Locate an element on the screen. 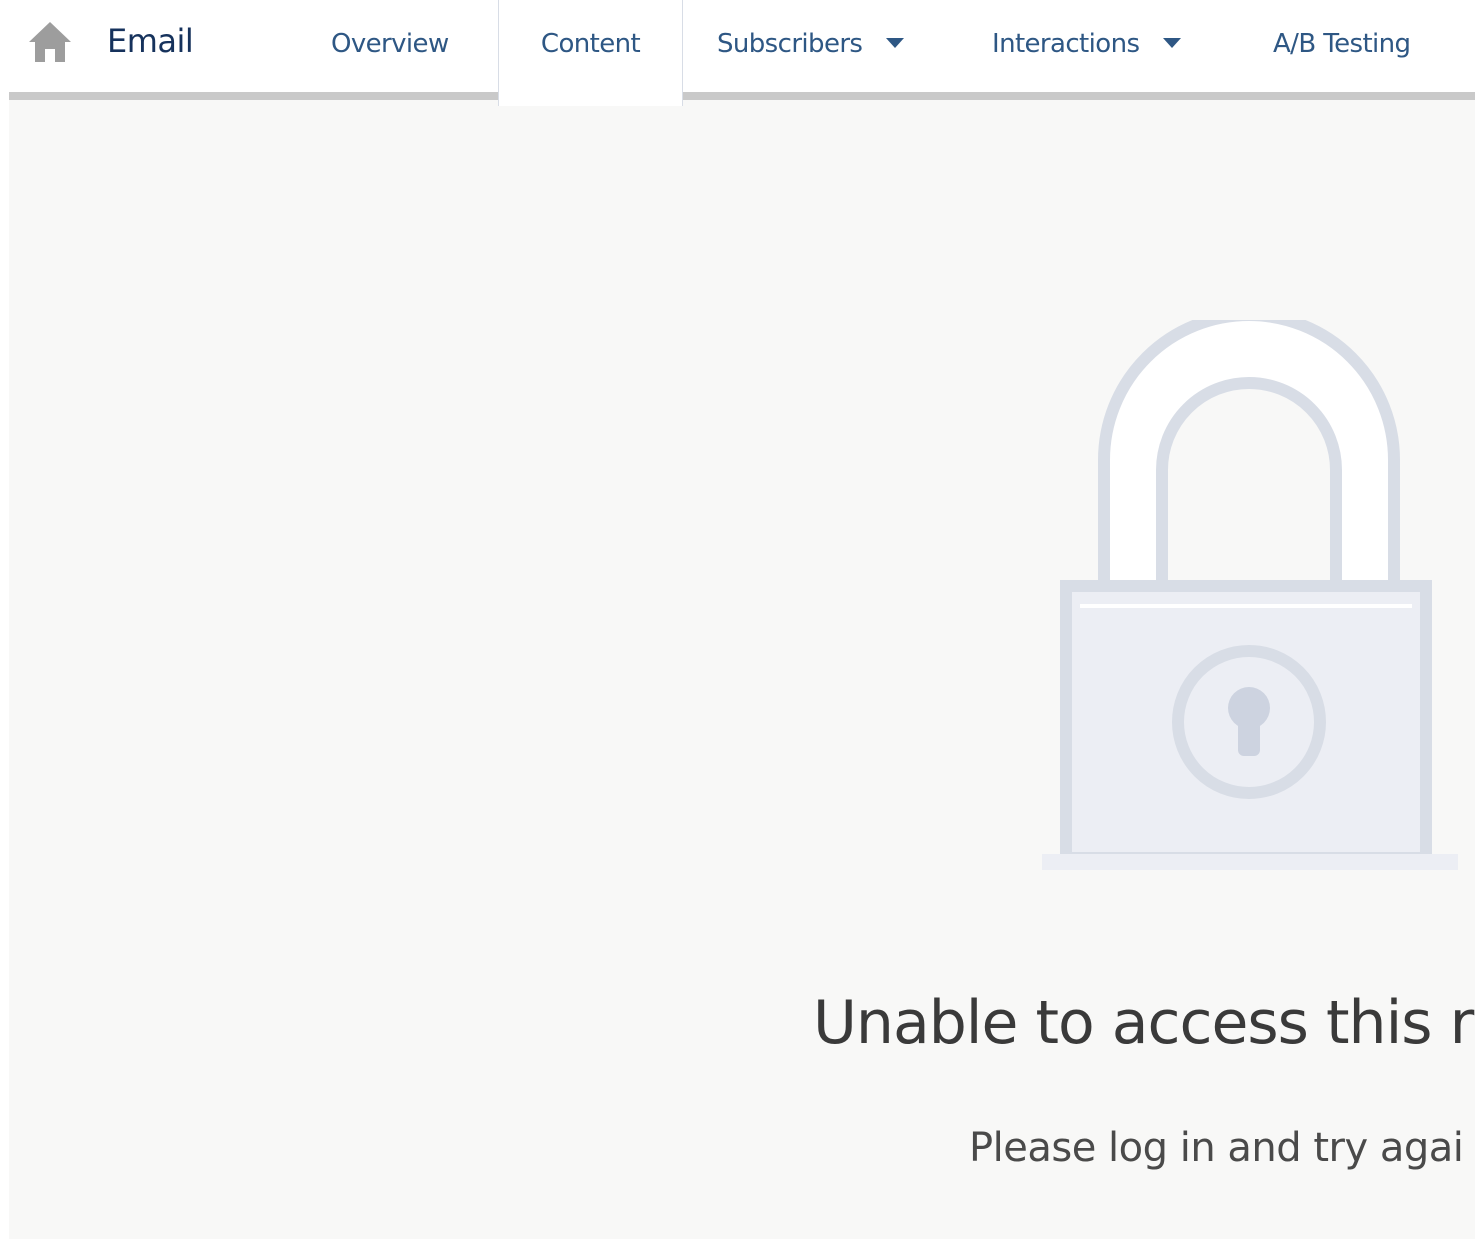 This screenshot has height=1239, width=1475. tab-content: Content is located at coordinates (590, 53).